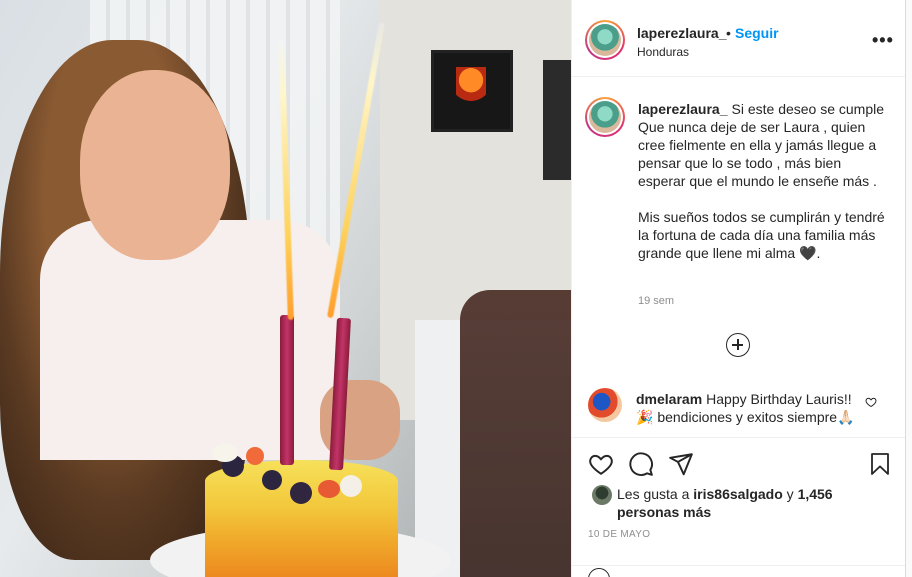 This screenshot has width=912, height=577. I want to click on caption-timestamp: 19 sem, so click(656, 301).